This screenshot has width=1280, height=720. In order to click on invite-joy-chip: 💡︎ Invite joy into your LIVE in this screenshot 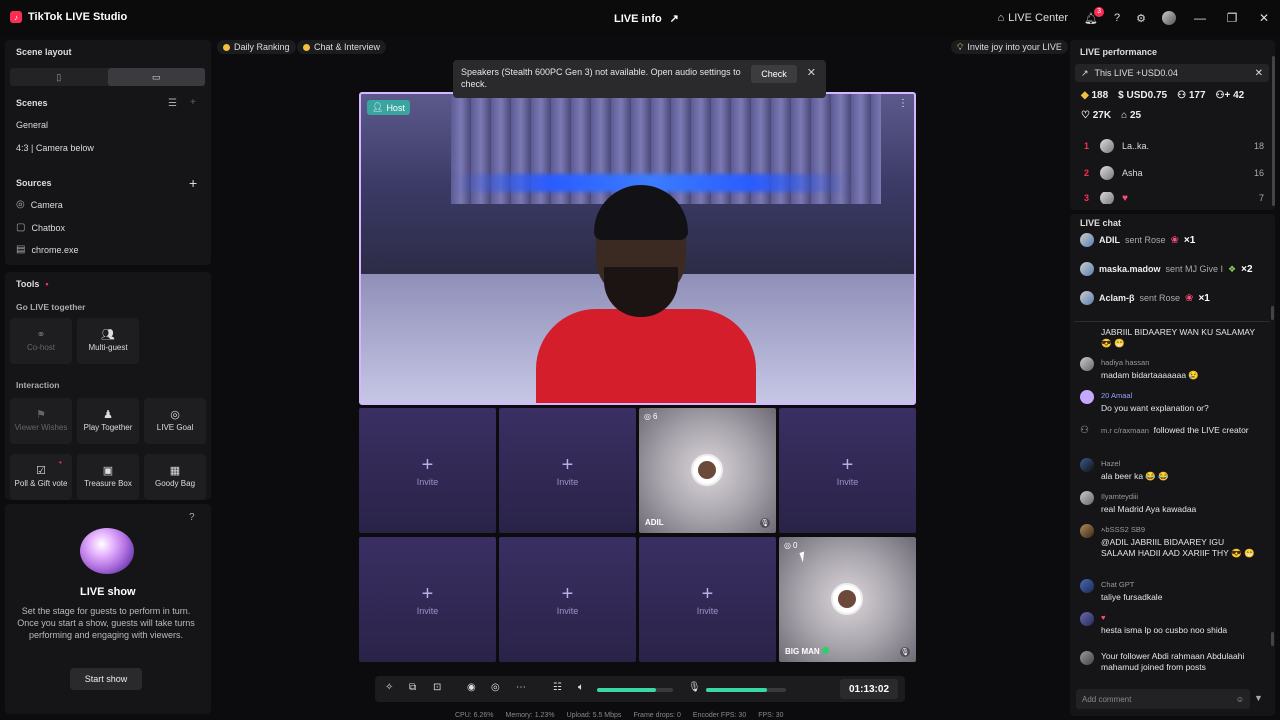, I will do `click(1009, 47)`.